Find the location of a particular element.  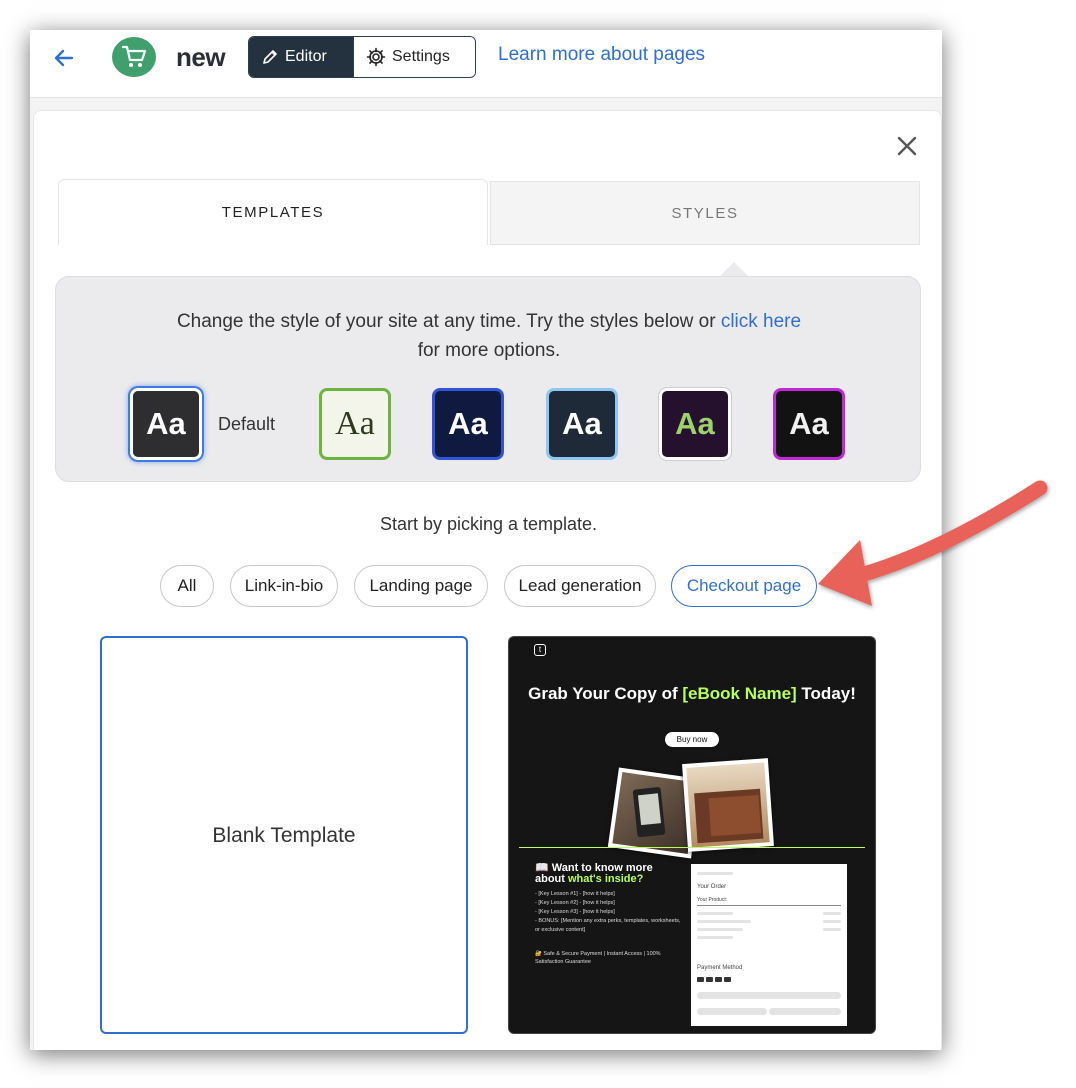

annotation-arrow-icon is located at coordinates (933, 543).